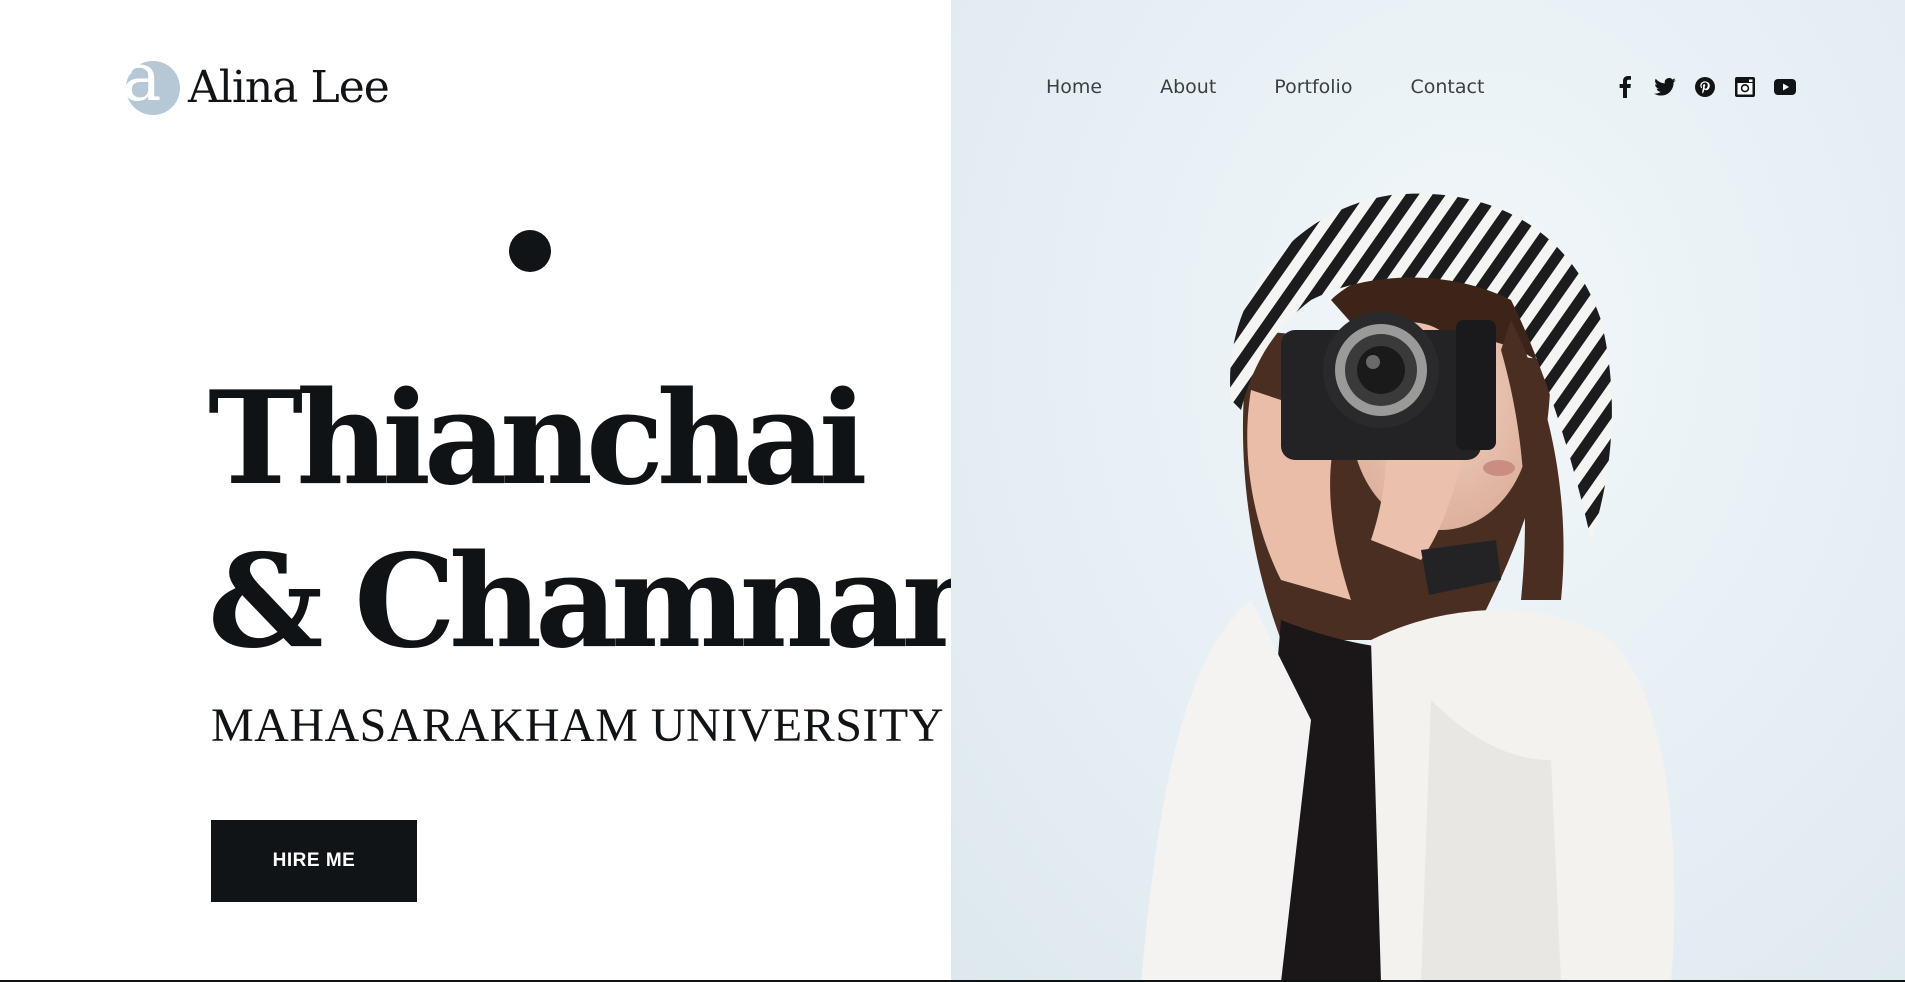  Describe the element at coordinates (142, 77) in the screenshot. I see `logo-letter: a` at that location.